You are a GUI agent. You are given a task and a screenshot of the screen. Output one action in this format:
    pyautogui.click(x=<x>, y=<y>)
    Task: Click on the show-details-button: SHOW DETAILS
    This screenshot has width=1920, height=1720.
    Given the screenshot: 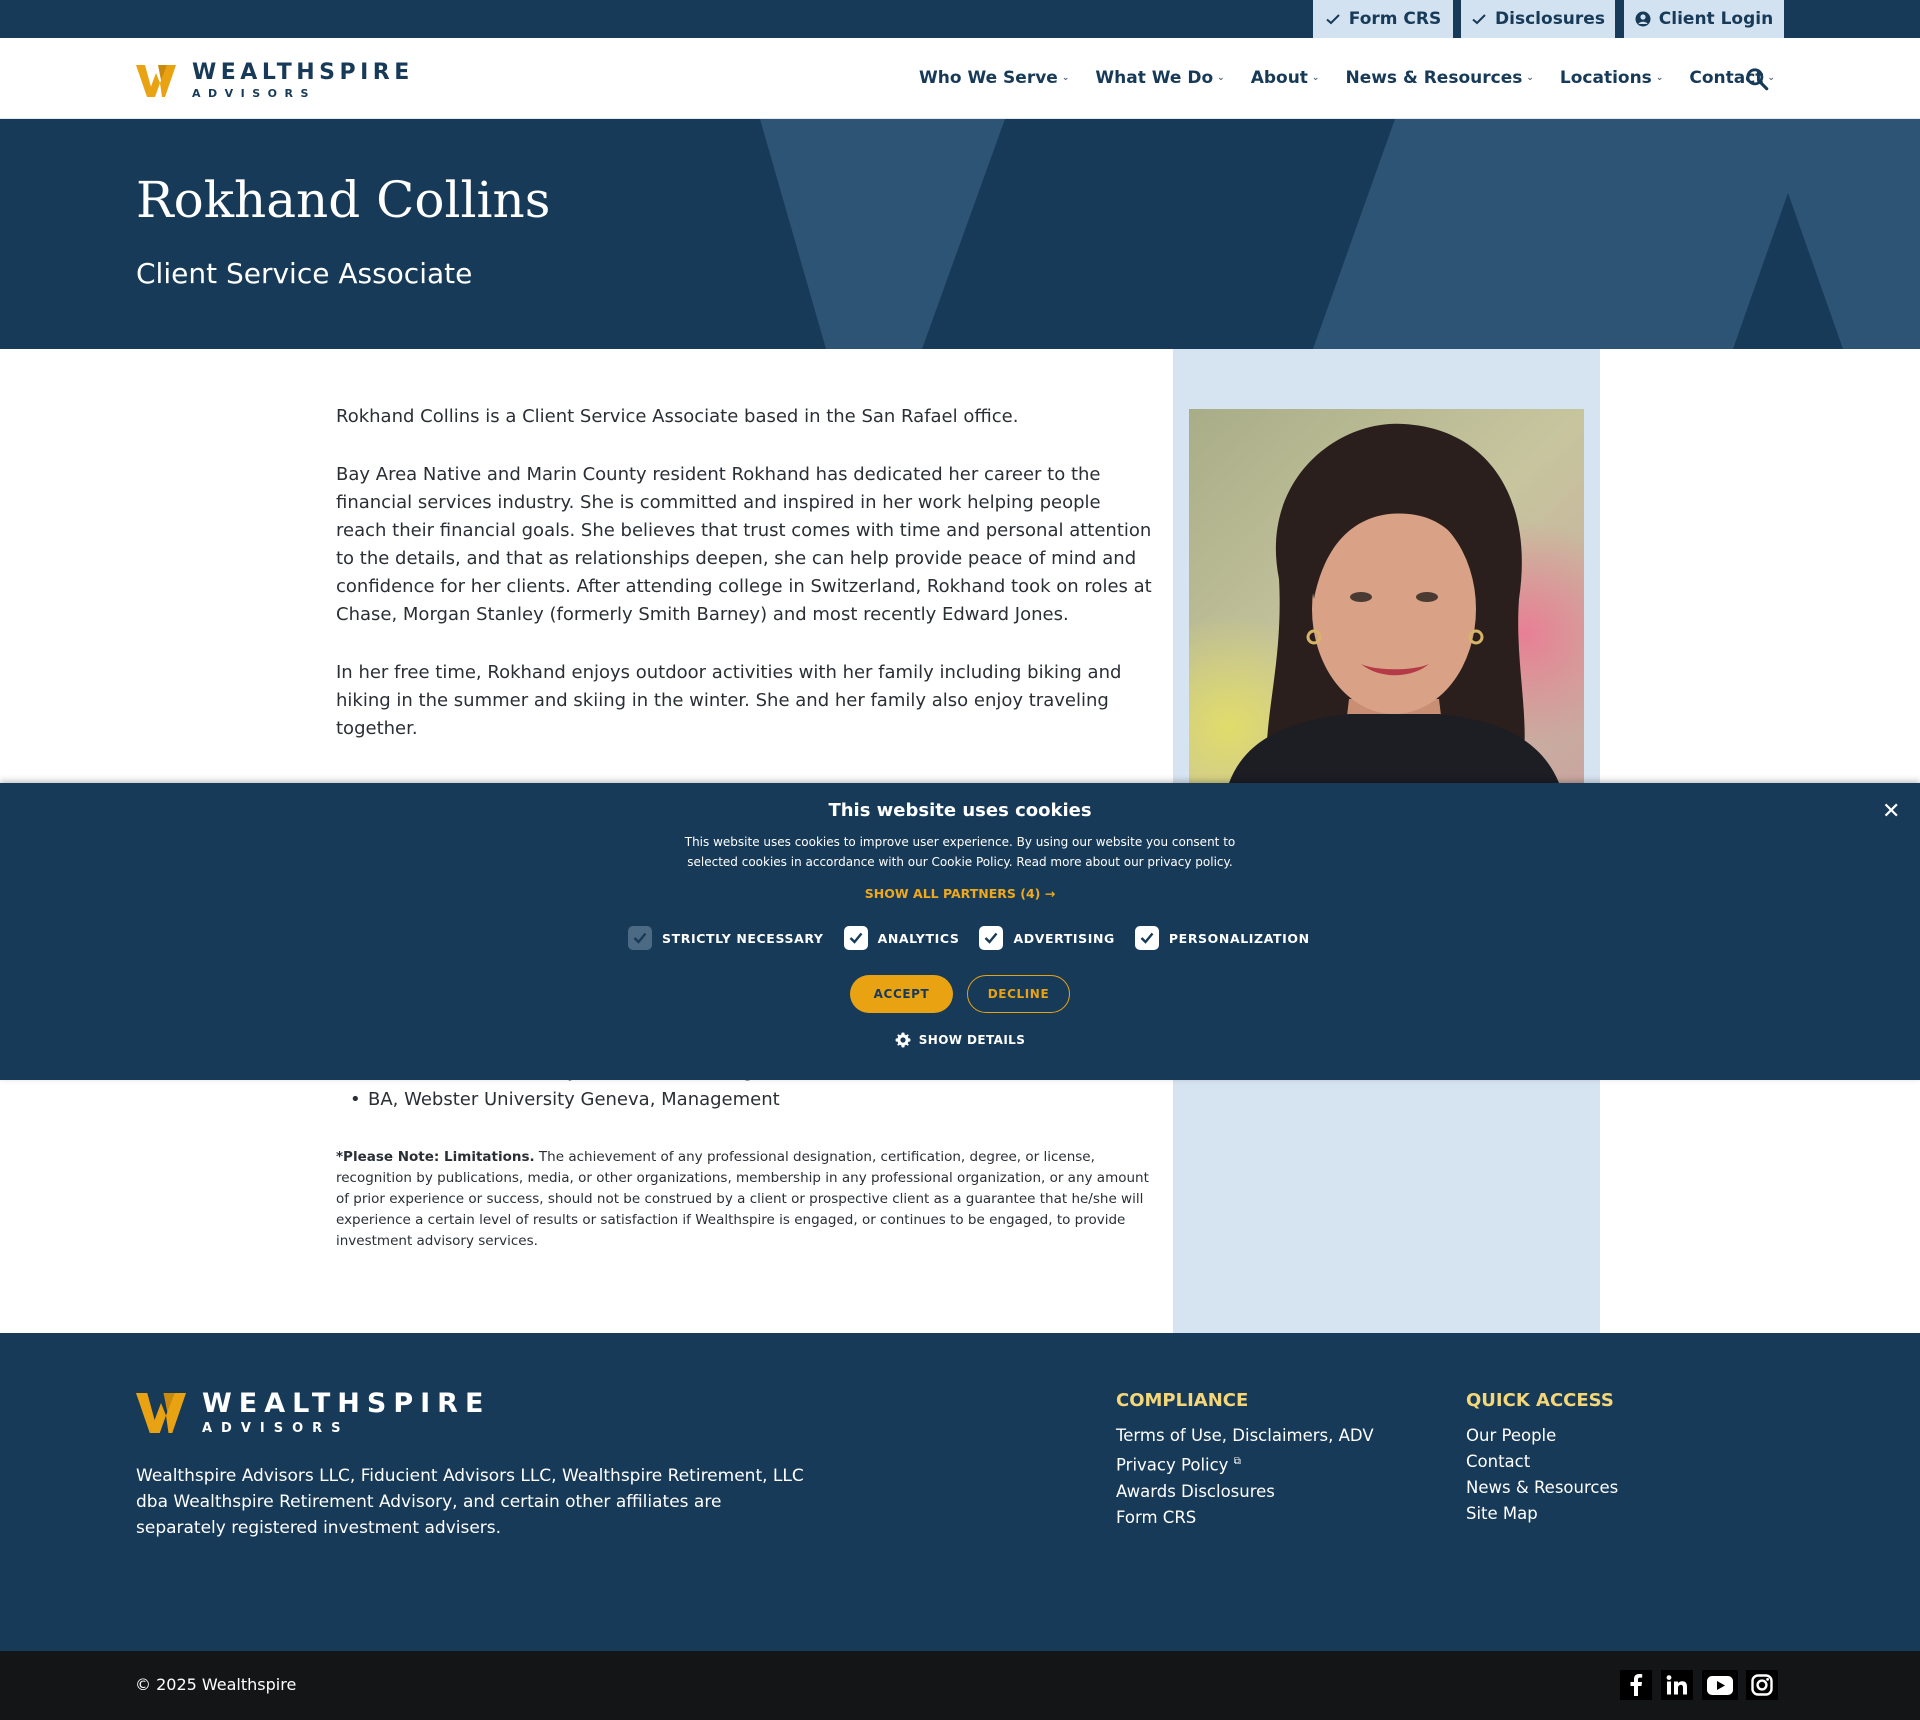 What is the action you would take?
    pyautogui.click(x=960, y=1040)
    